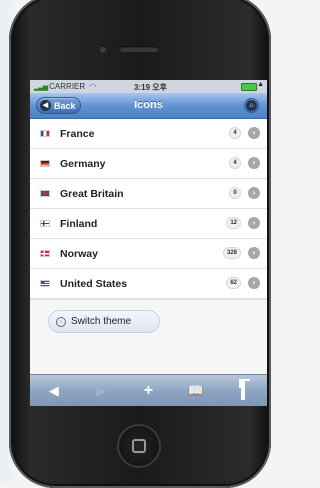  I want to click on count-badge: 0, so click(235, 193).